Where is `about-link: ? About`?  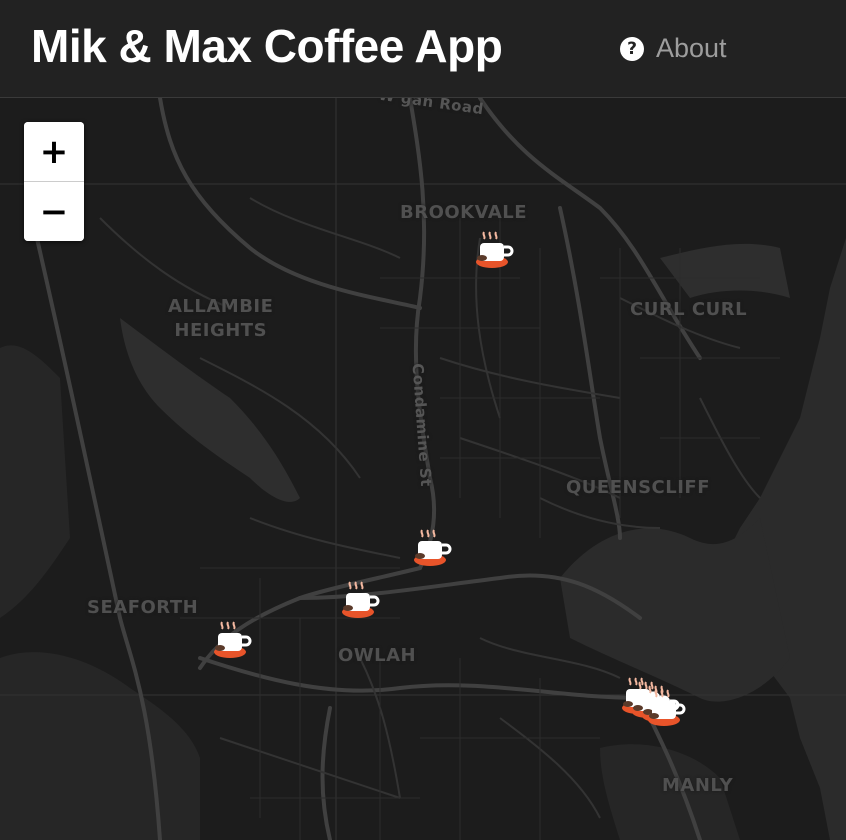 about-link: ? About is located at coordinates (673, 48).